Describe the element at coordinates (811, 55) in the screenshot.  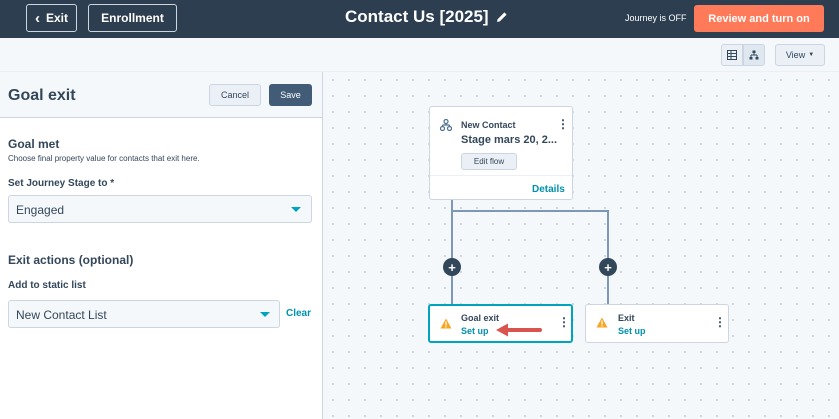
I see `caret-down-icon: ▼` at that location.